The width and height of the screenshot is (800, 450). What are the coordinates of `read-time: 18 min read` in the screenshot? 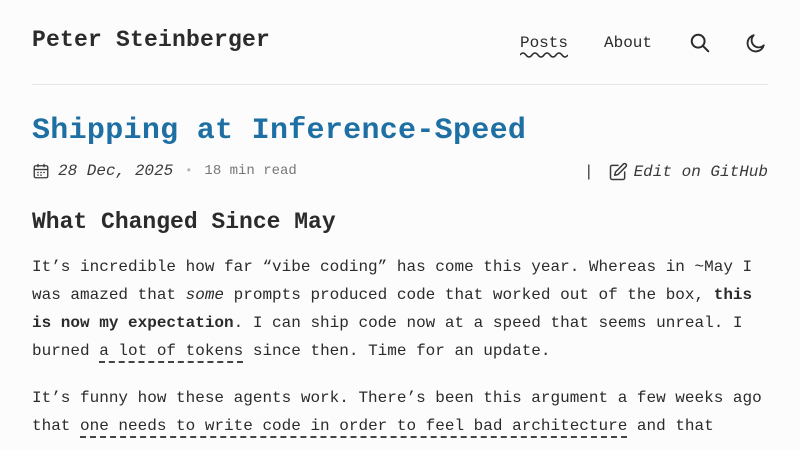 It's located at (250, 171).